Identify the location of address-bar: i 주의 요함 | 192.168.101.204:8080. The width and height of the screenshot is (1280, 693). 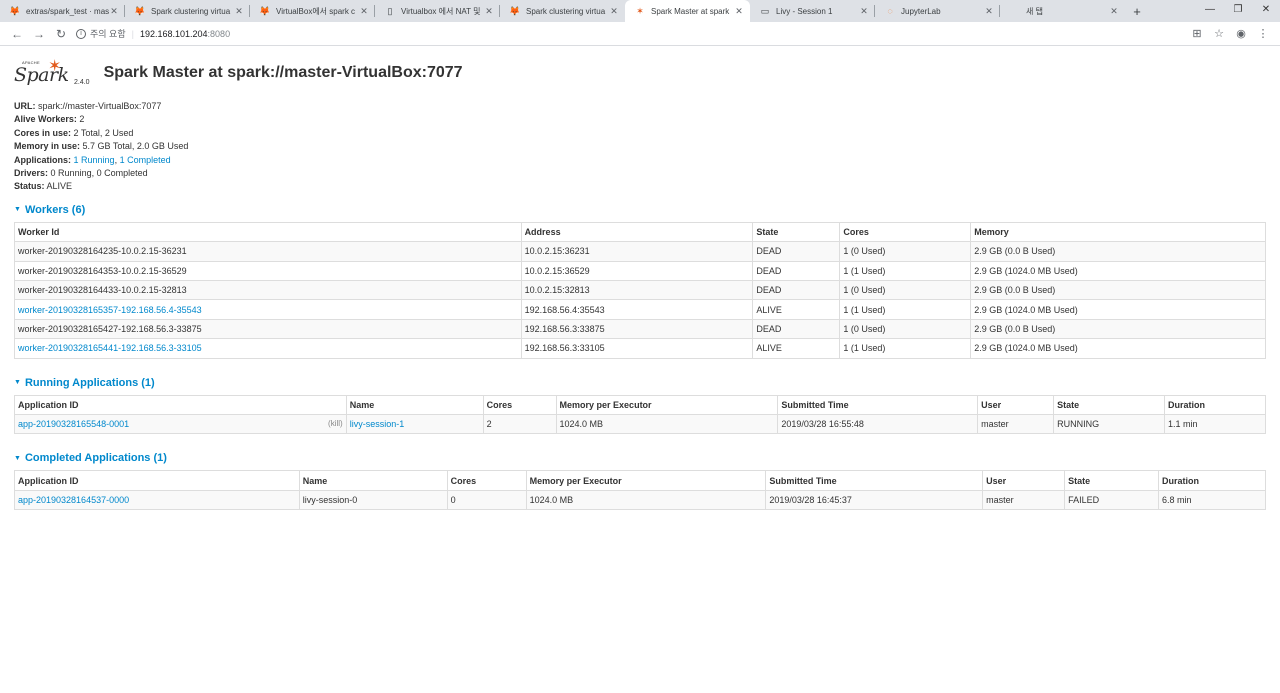
(631, 33).